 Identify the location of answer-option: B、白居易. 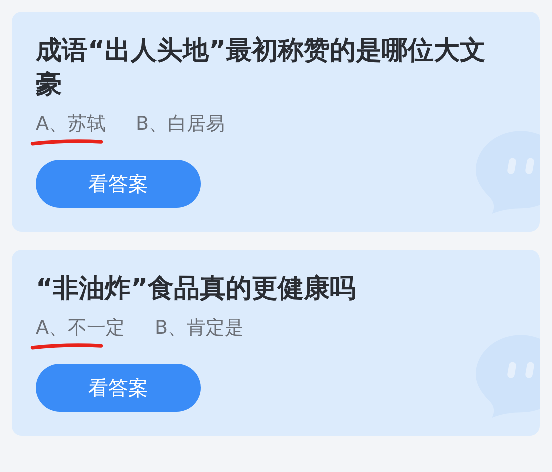
(181, 124).